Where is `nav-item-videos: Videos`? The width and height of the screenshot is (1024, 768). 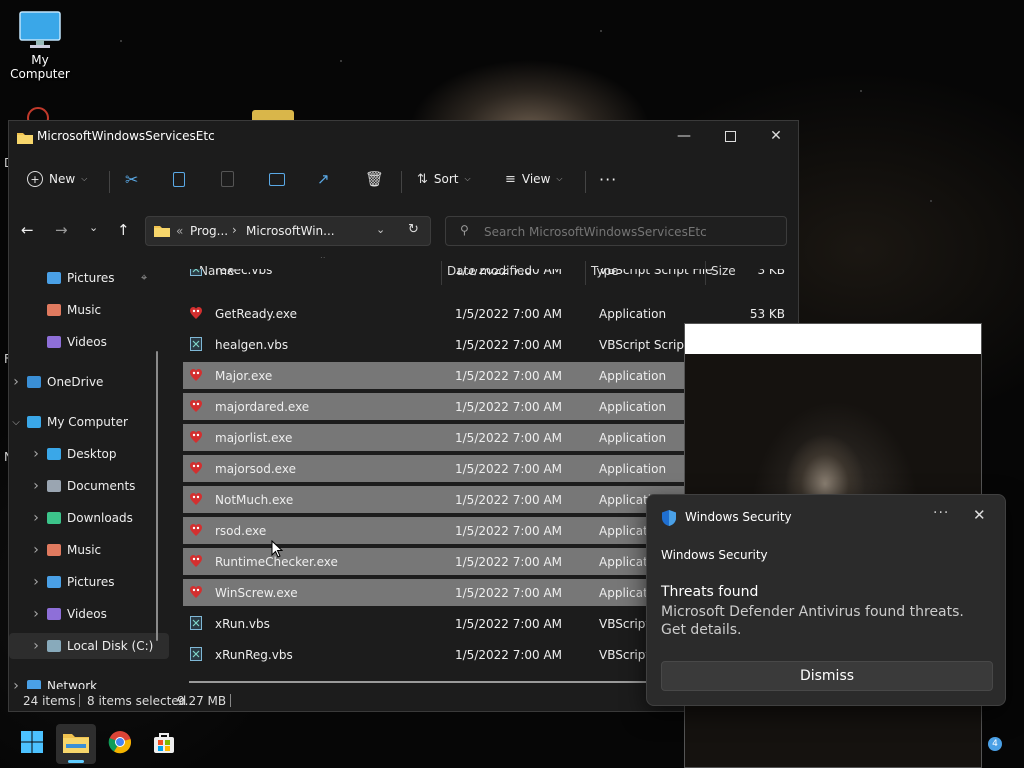
nav-item-videos: Videos is located at coordinates (89, 342).